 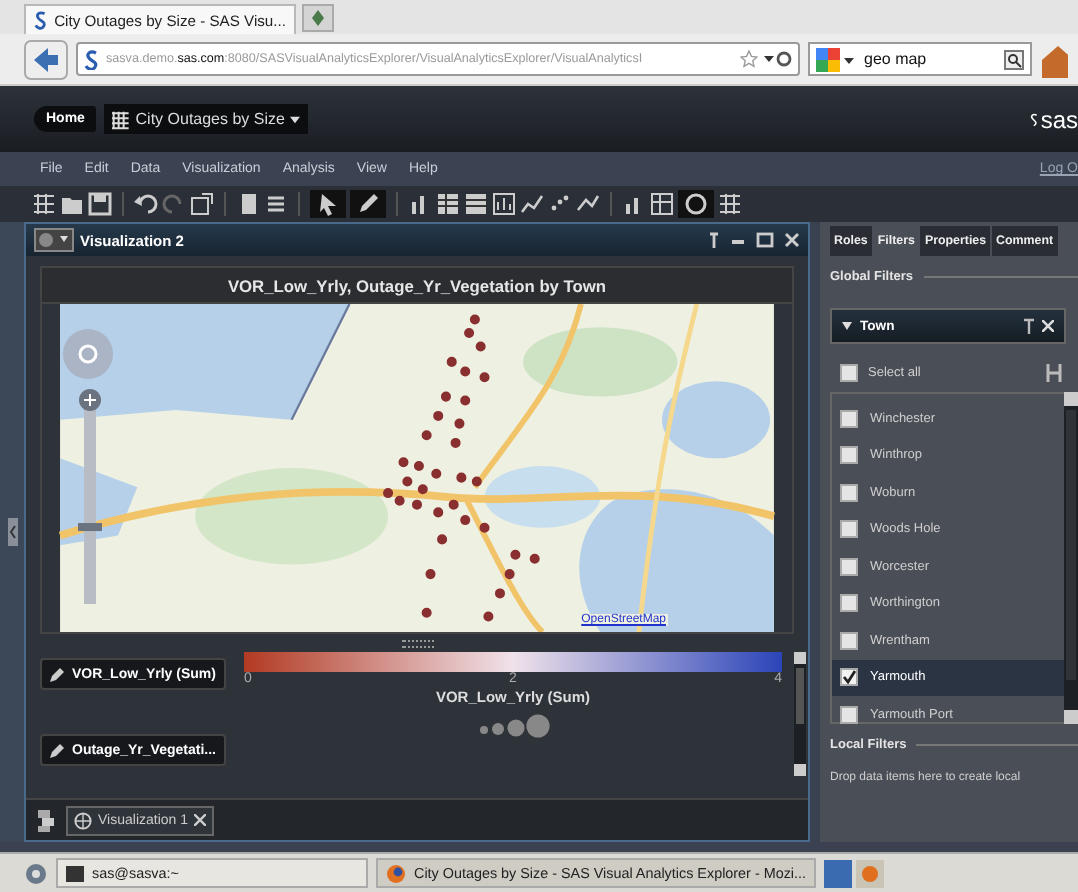 What do you see at coordinates (749, 59) in the screenshot?
I see `star-icon` at bounding box center [749, 59].